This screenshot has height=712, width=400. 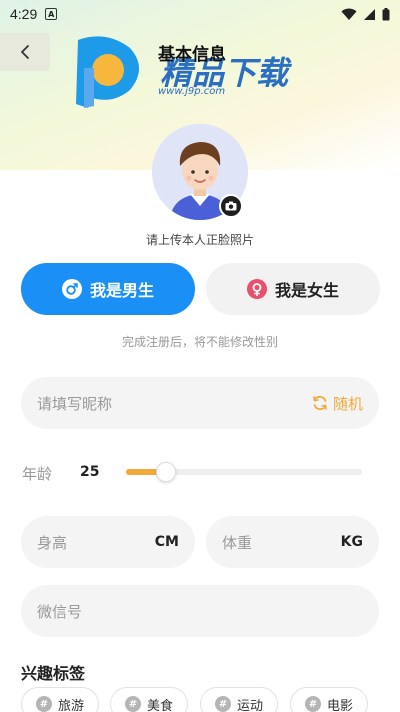 What do you see at coordinates (71, 705) in the screenshot?
I see `interest-tag-label: 旅游` at bounding box center [71, 705].